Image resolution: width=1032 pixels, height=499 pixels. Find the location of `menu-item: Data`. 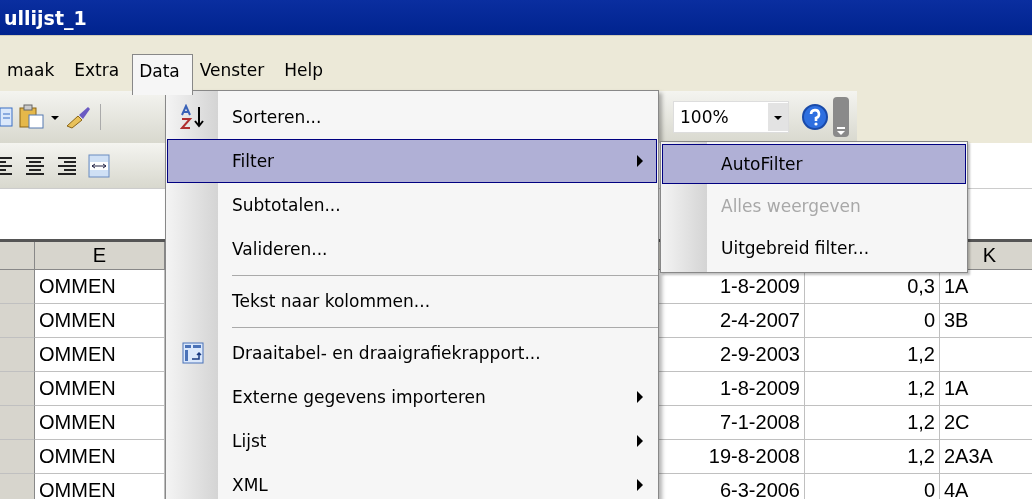

menu-item: Data is located at coordinates (162, 74).